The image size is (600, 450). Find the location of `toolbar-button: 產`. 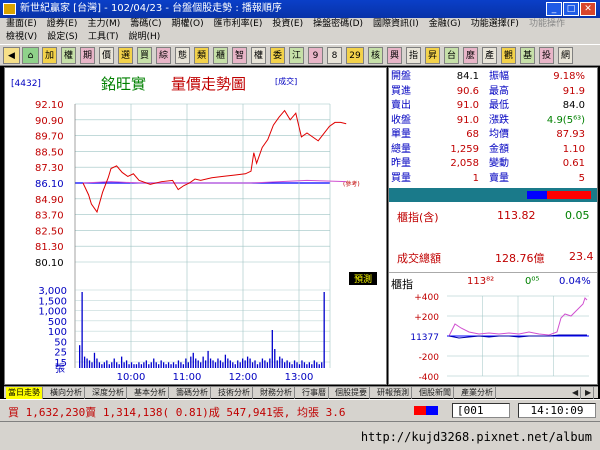

toolbar-button: 產 is located at coordinates (489, 55).